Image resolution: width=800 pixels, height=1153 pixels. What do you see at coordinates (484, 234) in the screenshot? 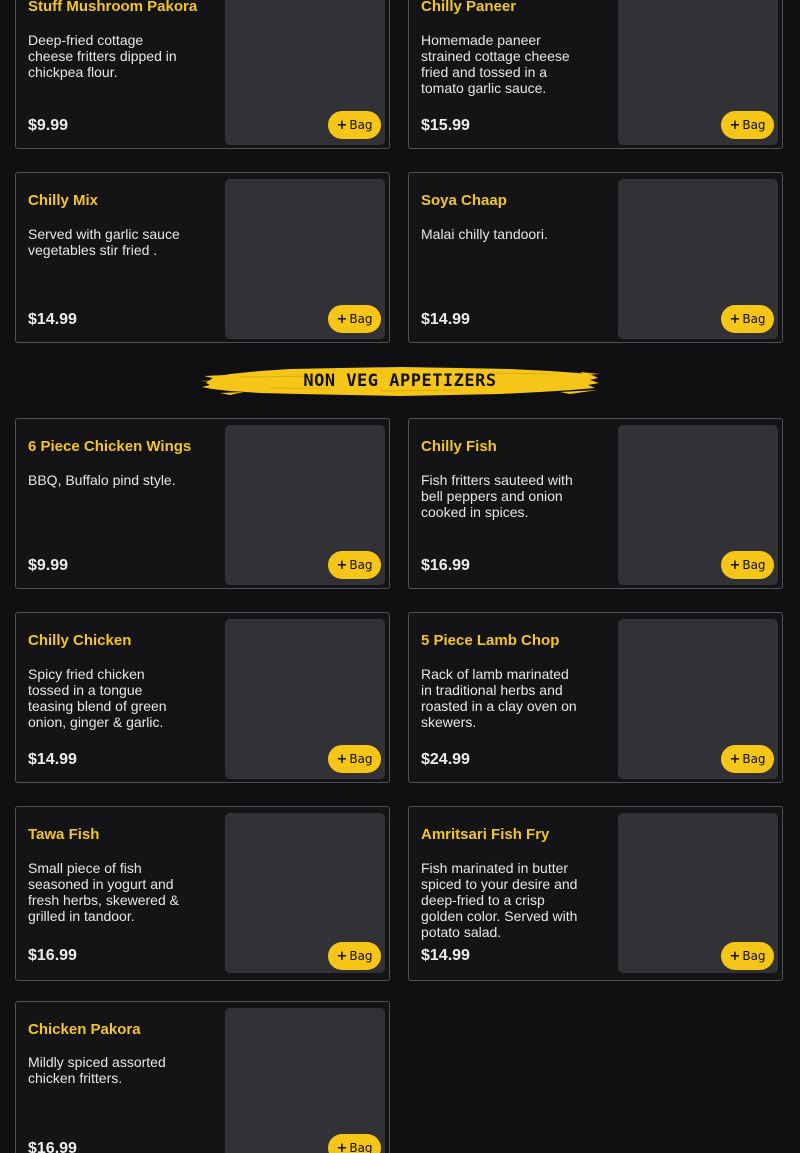
I see `item-description: Malai chilly tandoori.` at bounding box center [484, 234].